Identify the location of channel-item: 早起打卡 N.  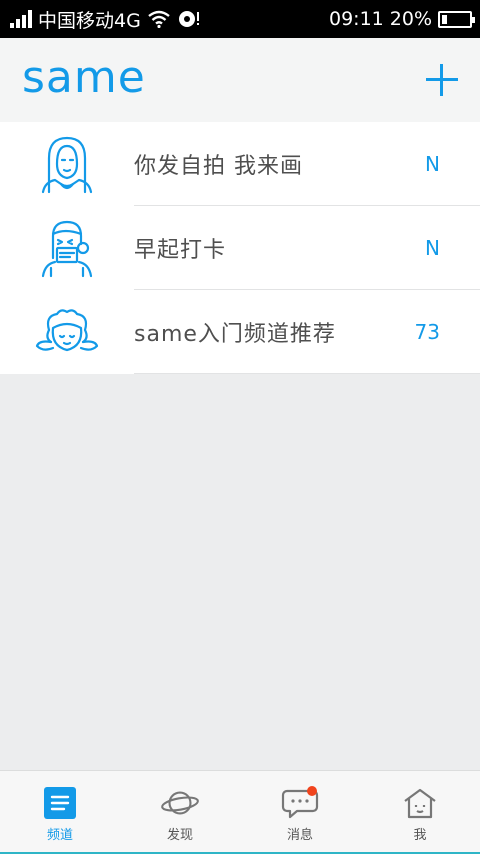
(240, 248).